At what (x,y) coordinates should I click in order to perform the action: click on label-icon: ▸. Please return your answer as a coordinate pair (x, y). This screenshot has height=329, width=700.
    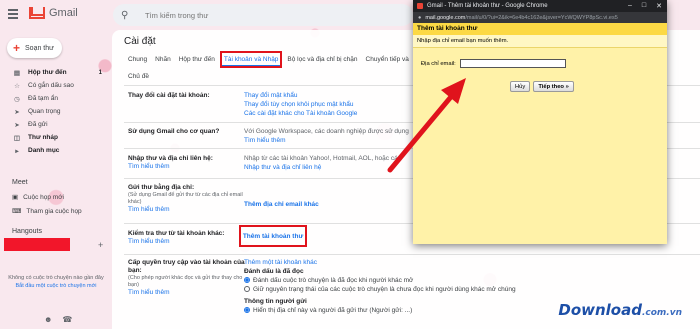
    Looking at the image, I should click on (17, 151).